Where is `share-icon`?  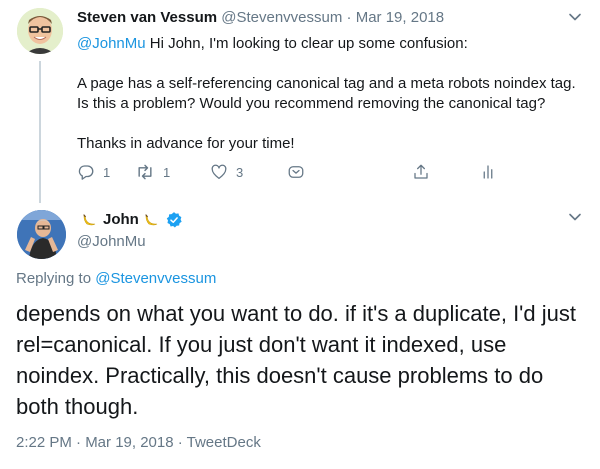
share-icon is located at coordinates (421, 171).